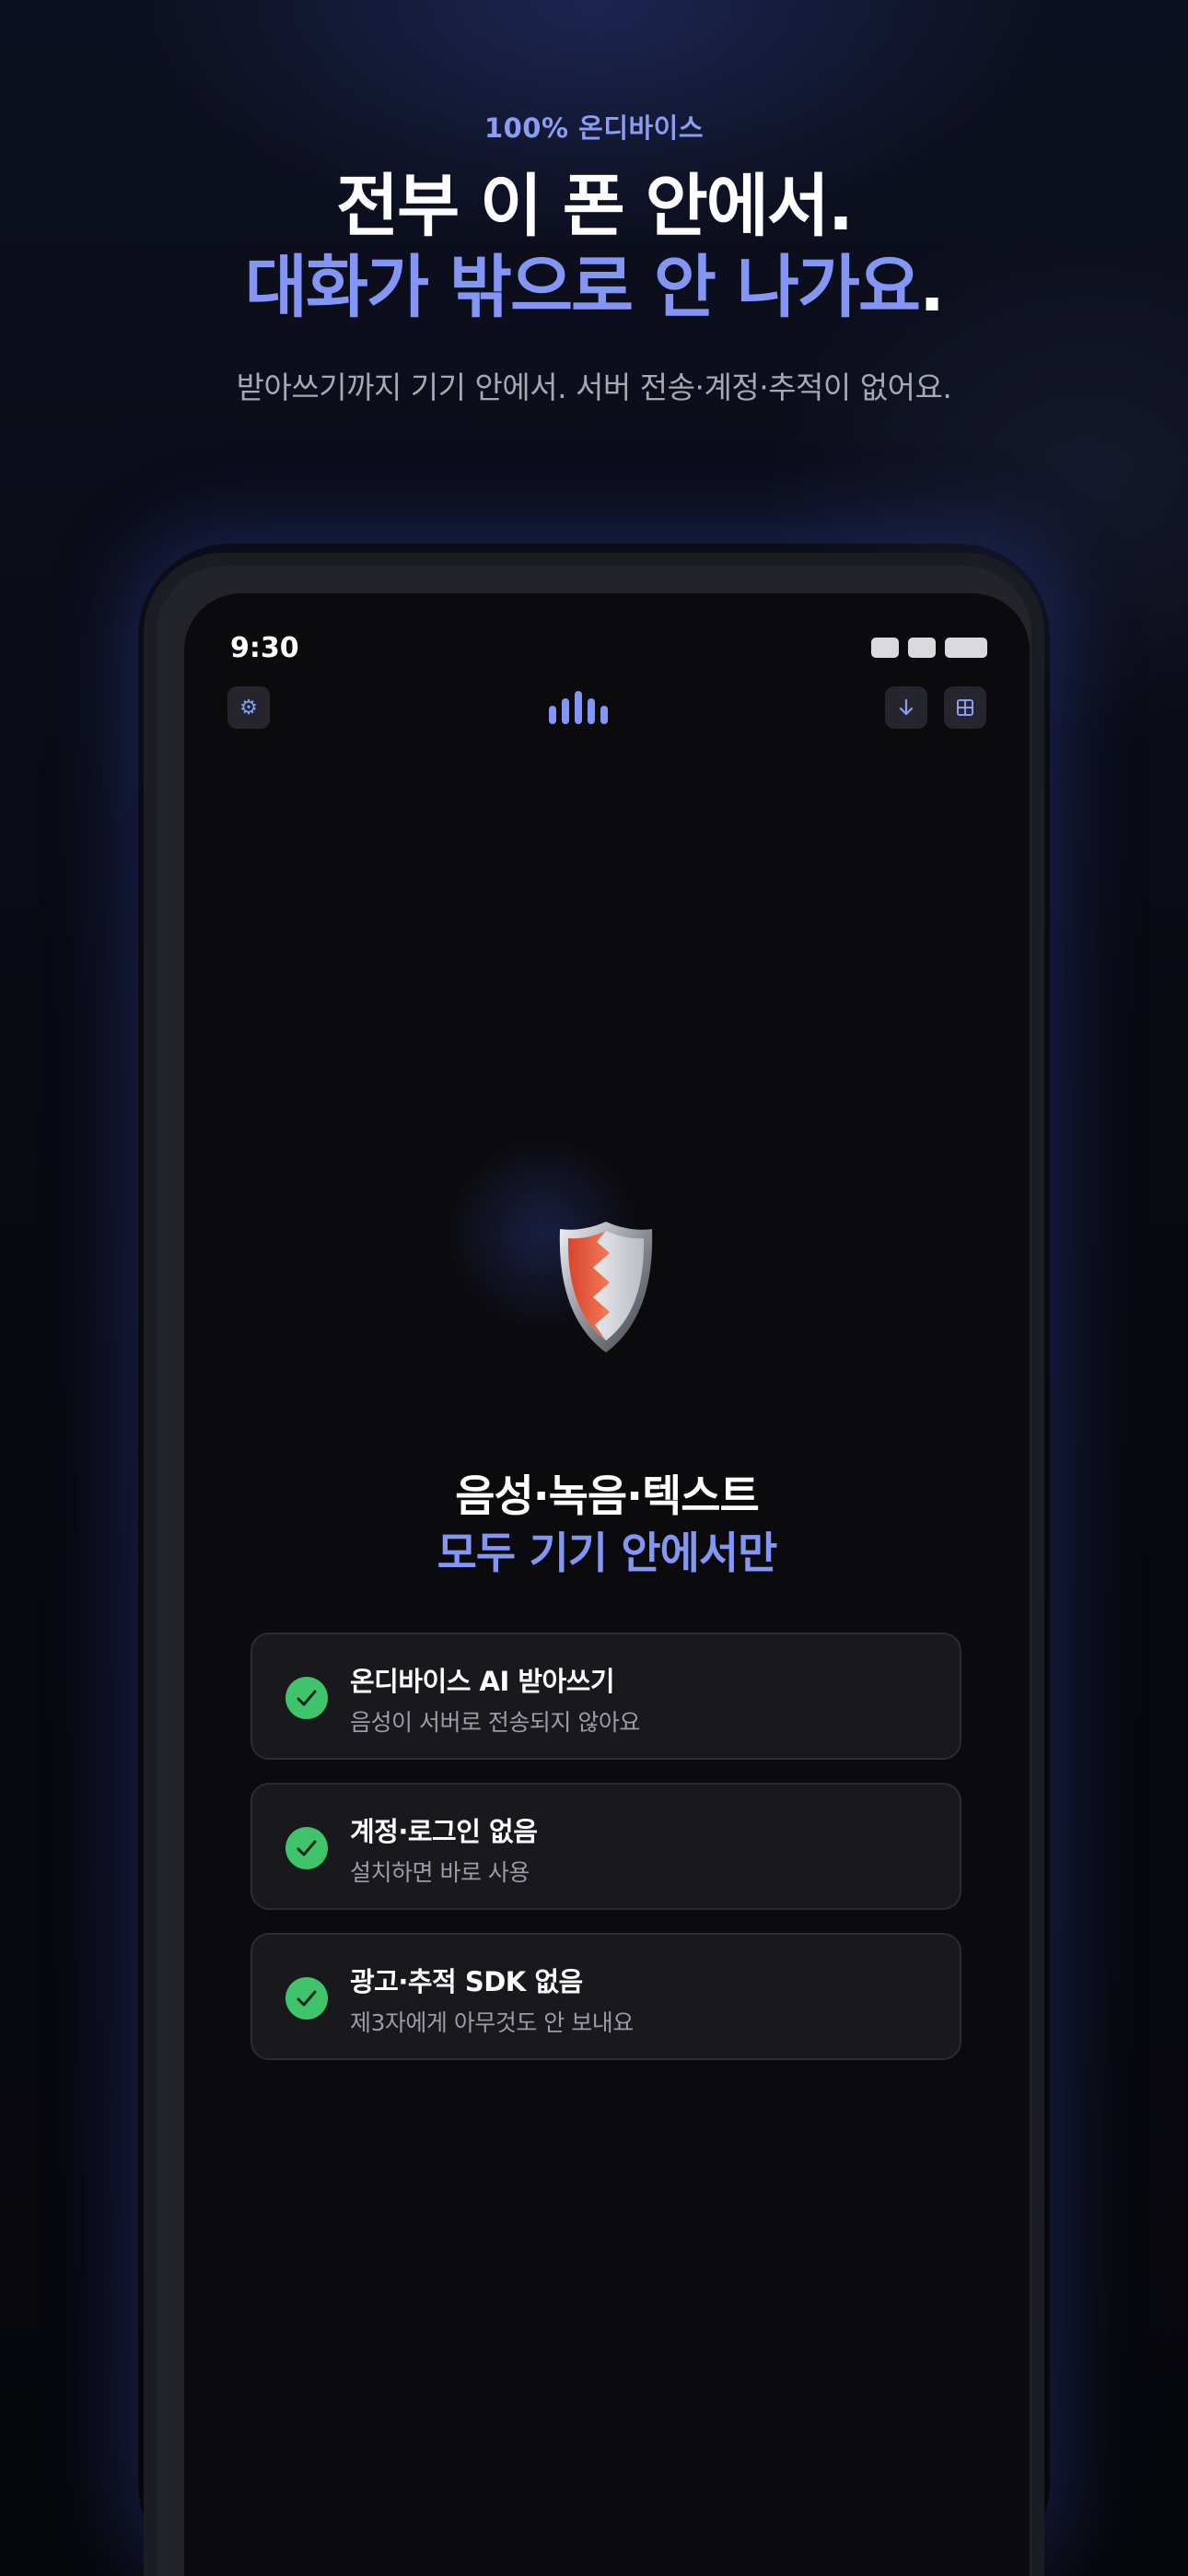 The height and width of the screenshot is (2576, 1188). I want to click on feature-card: 광고·추적 SDK 없음 제3자에게 아무것도 안 보내요, so click(605, 1996).